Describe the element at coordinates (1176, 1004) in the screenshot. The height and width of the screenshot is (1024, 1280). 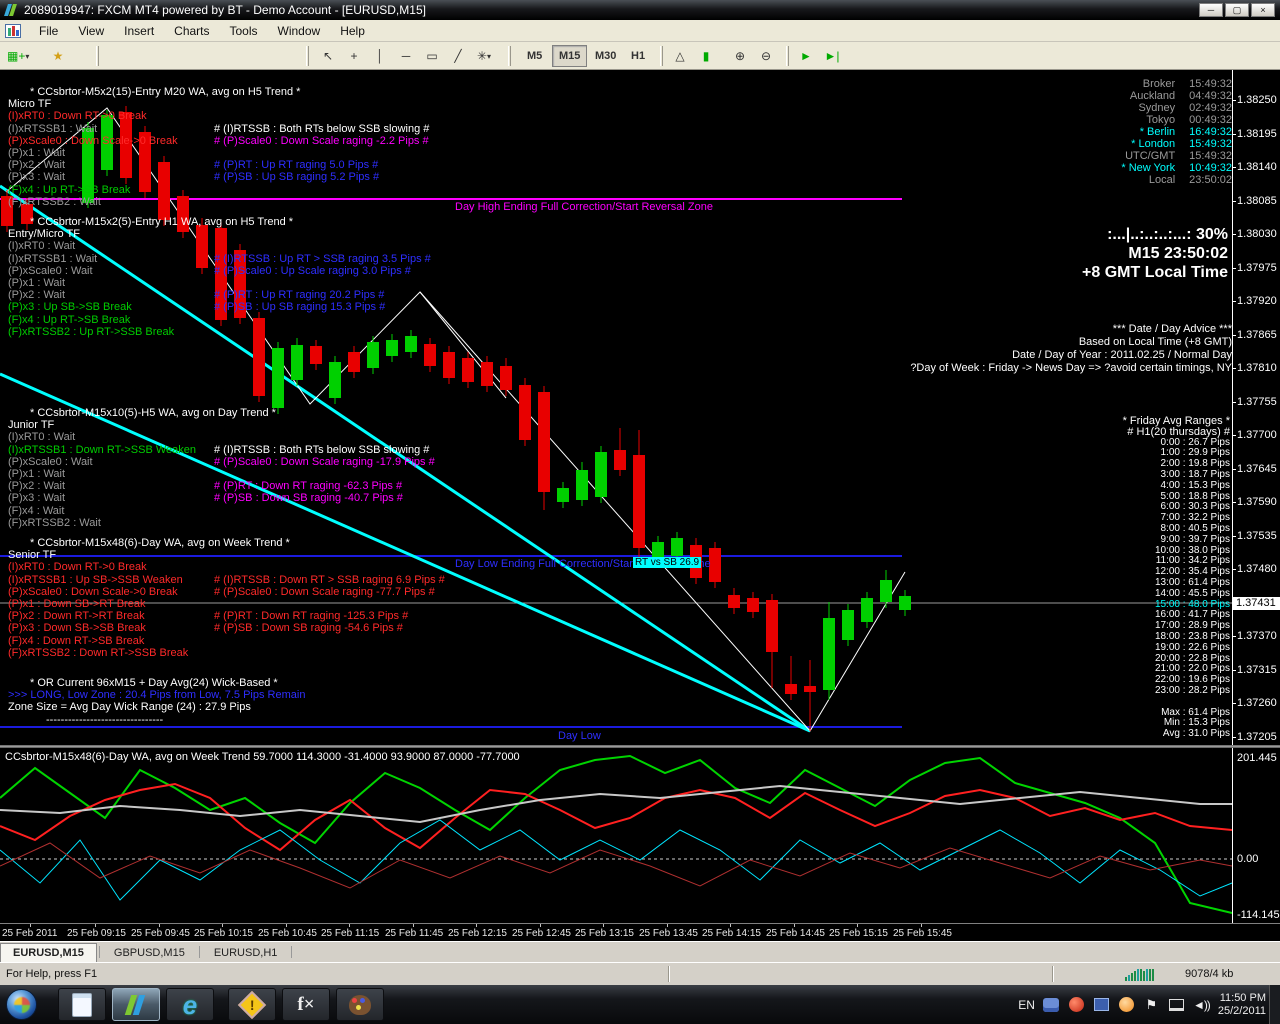
I see `network-tray-icon` at that location.